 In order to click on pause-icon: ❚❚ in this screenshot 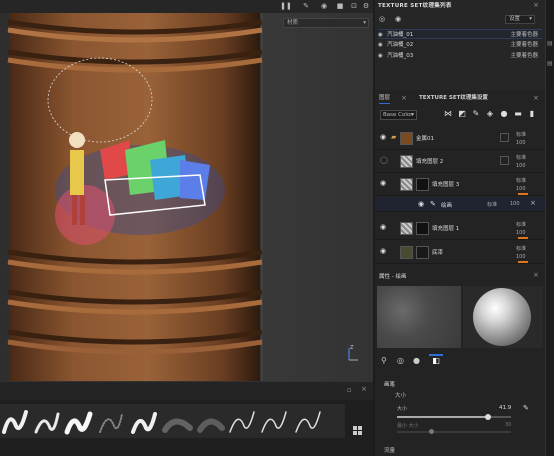, I will do `click(286, 6)`.